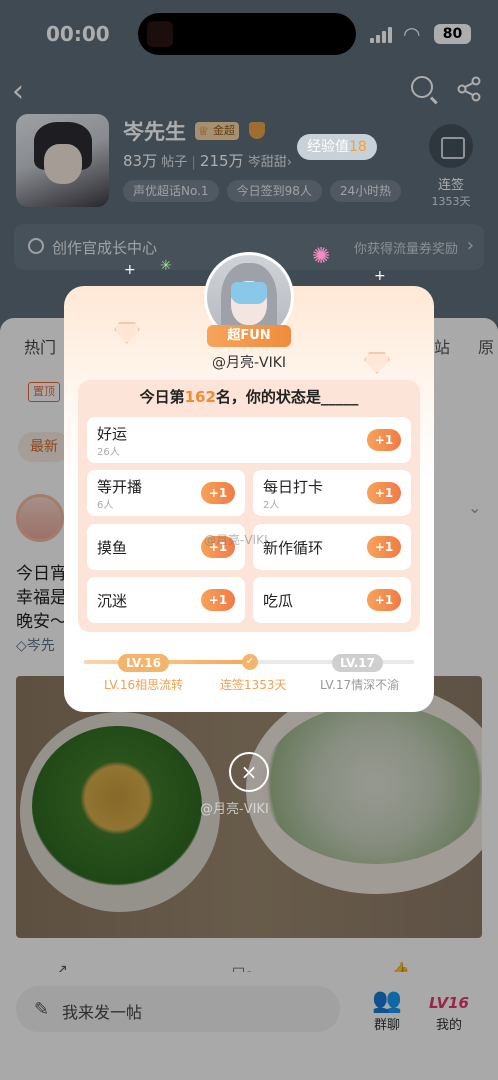  I want to click on status-option-haoyun: 好运 26人 +1, so click(249, 440).